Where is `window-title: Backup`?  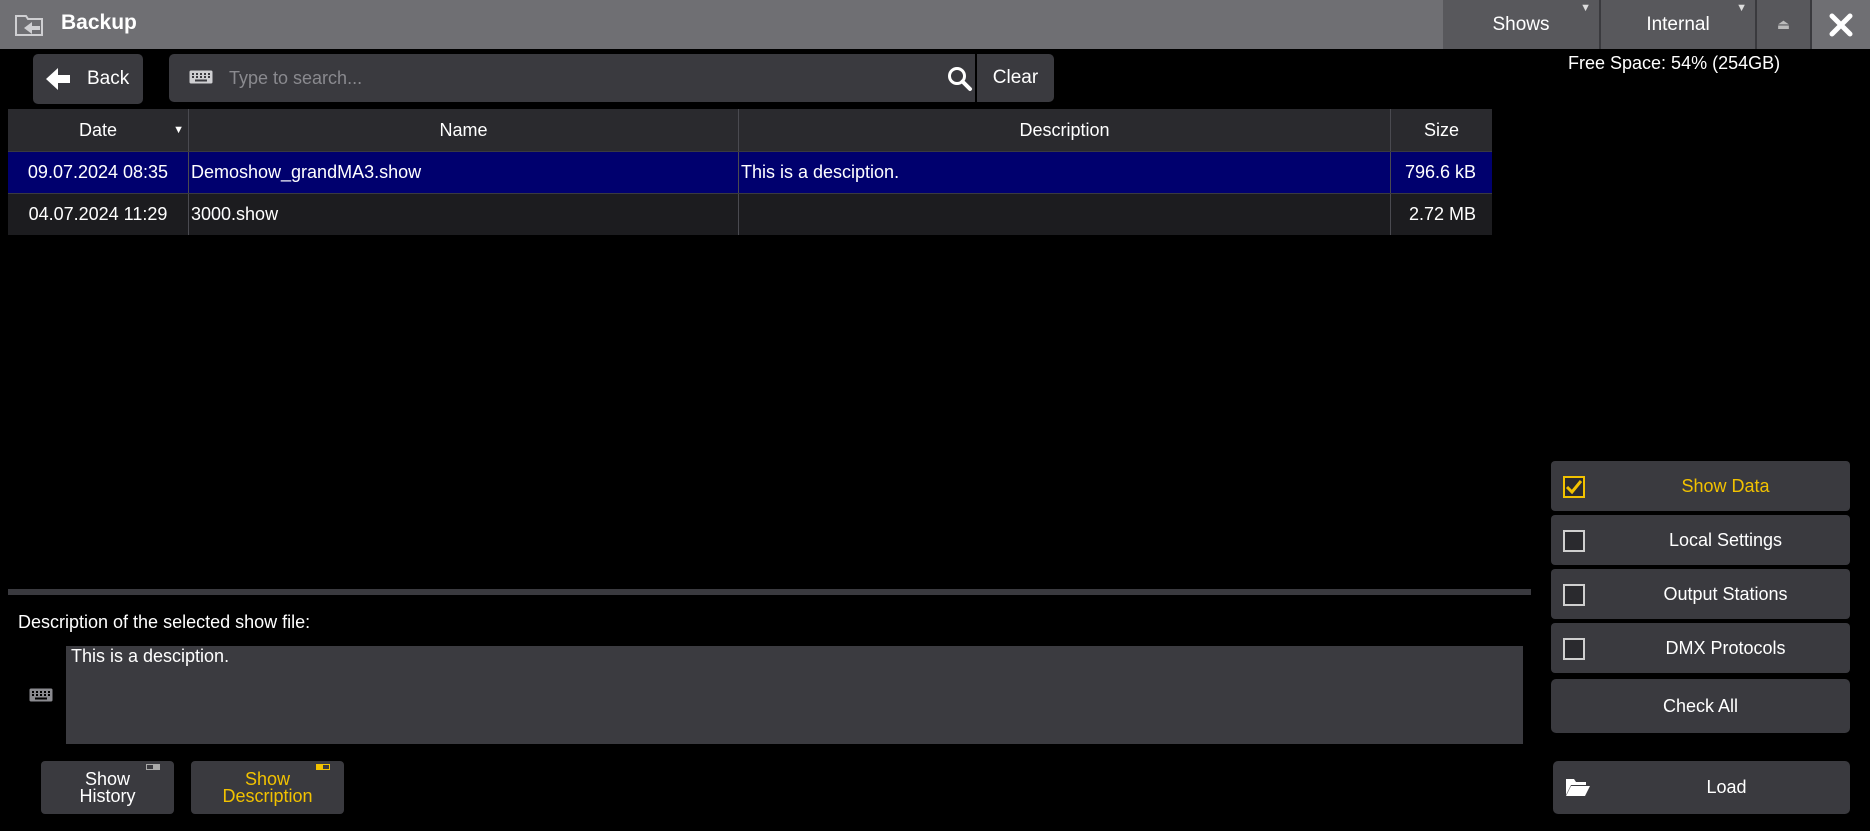
window-title: Backup is located at coordinates (99, 22).